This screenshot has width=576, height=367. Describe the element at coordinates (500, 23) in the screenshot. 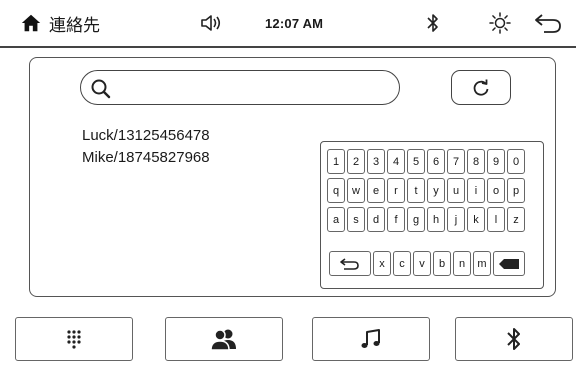

I see `brightness-icon` at that location.